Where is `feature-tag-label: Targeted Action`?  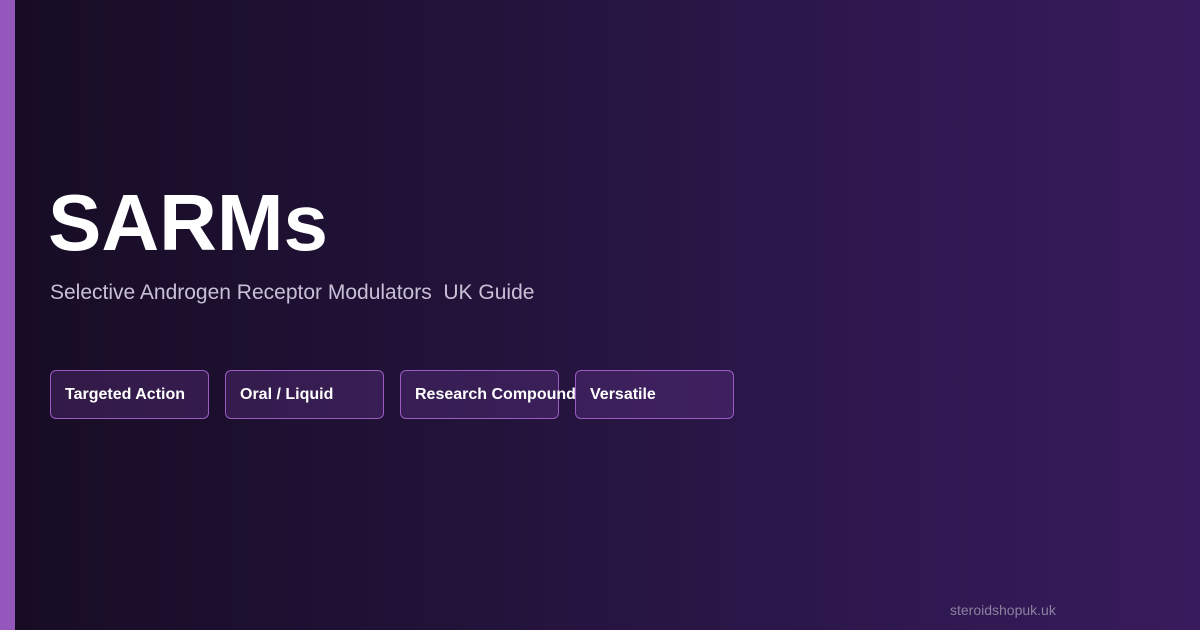
feature-tag-label: Targeted Action is located at coordinates (125, 394).